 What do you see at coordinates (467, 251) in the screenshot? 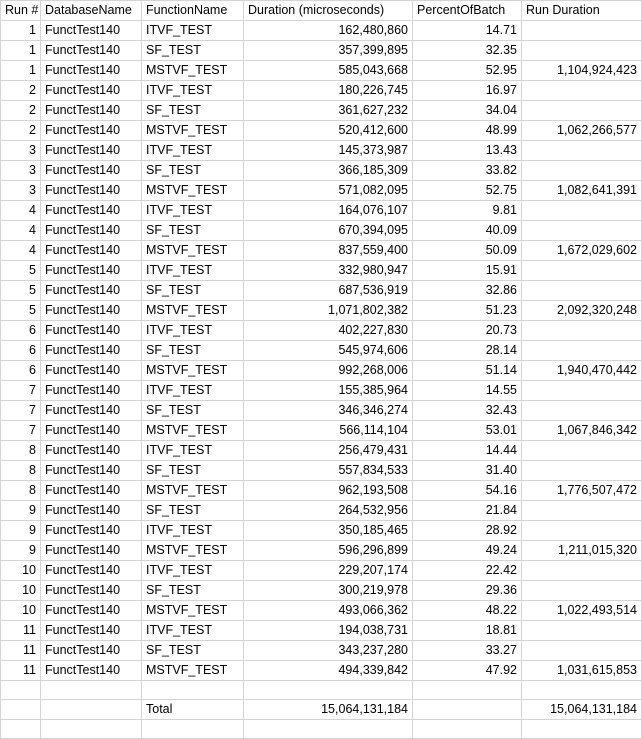
I see `cell-pct: 50.09` at bounding box center [467, 251].